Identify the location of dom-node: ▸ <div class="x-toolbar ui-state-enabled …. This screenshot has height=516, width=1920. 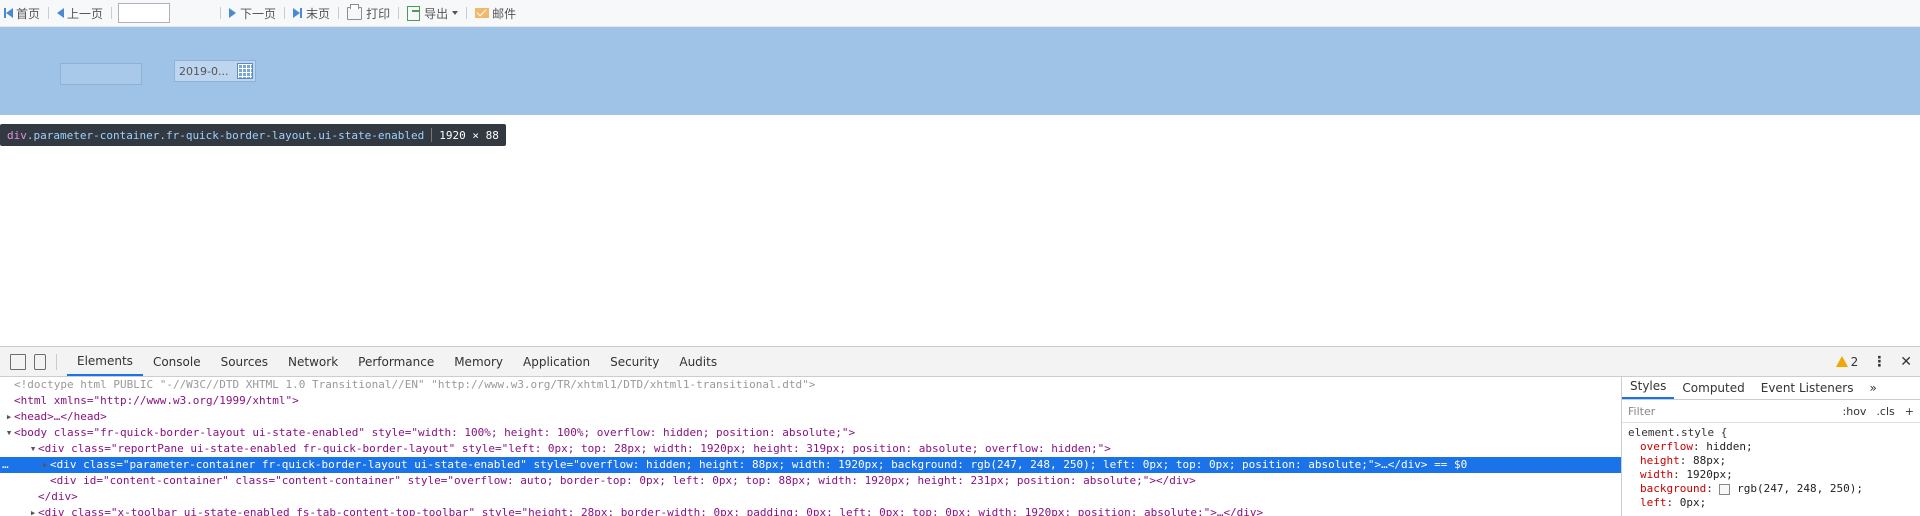
(810, 510).